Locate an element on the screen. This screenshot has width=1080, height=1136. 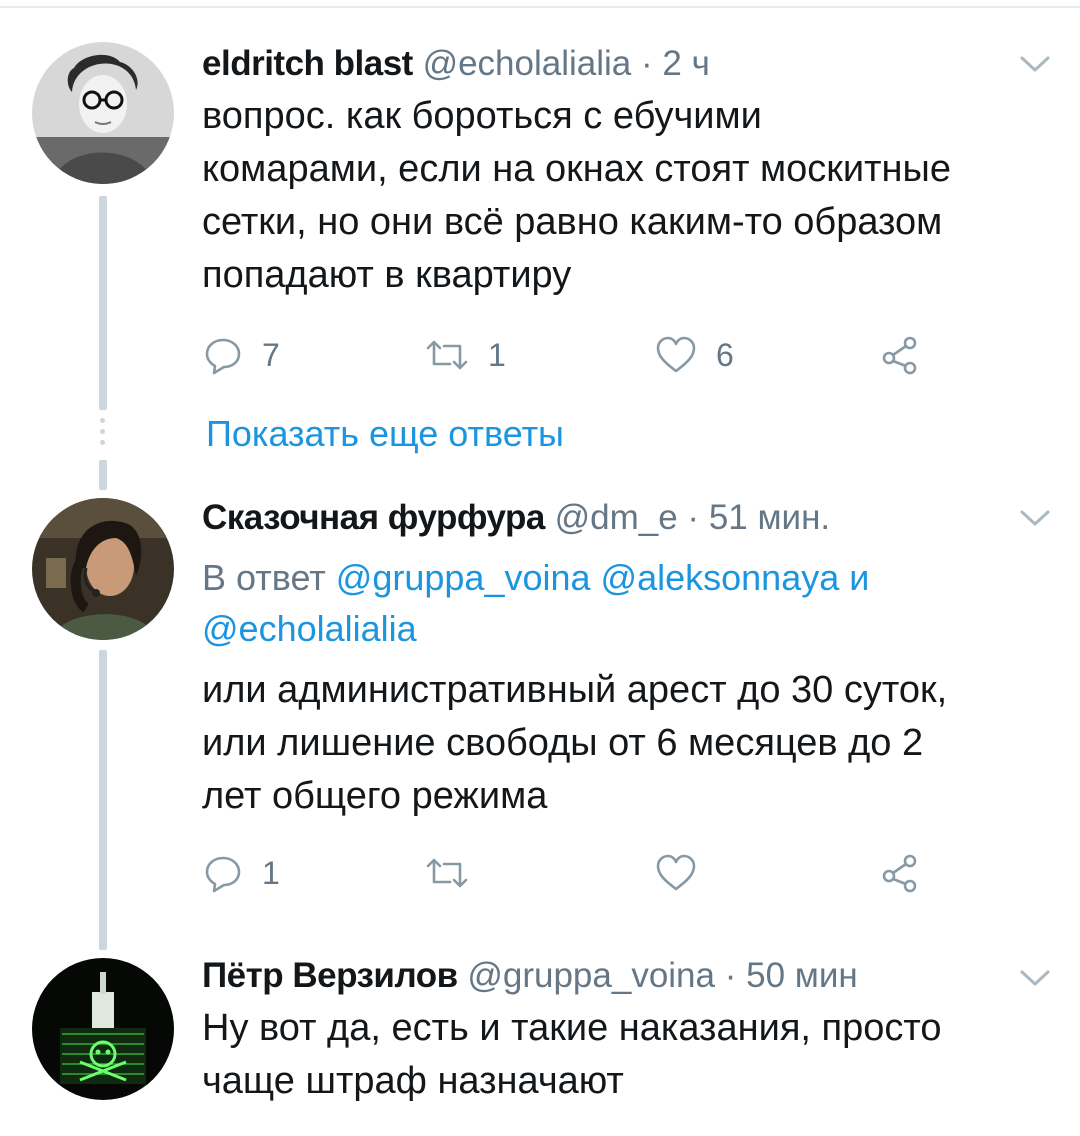
reply-to-and: и is located at coordinates (859, 577).